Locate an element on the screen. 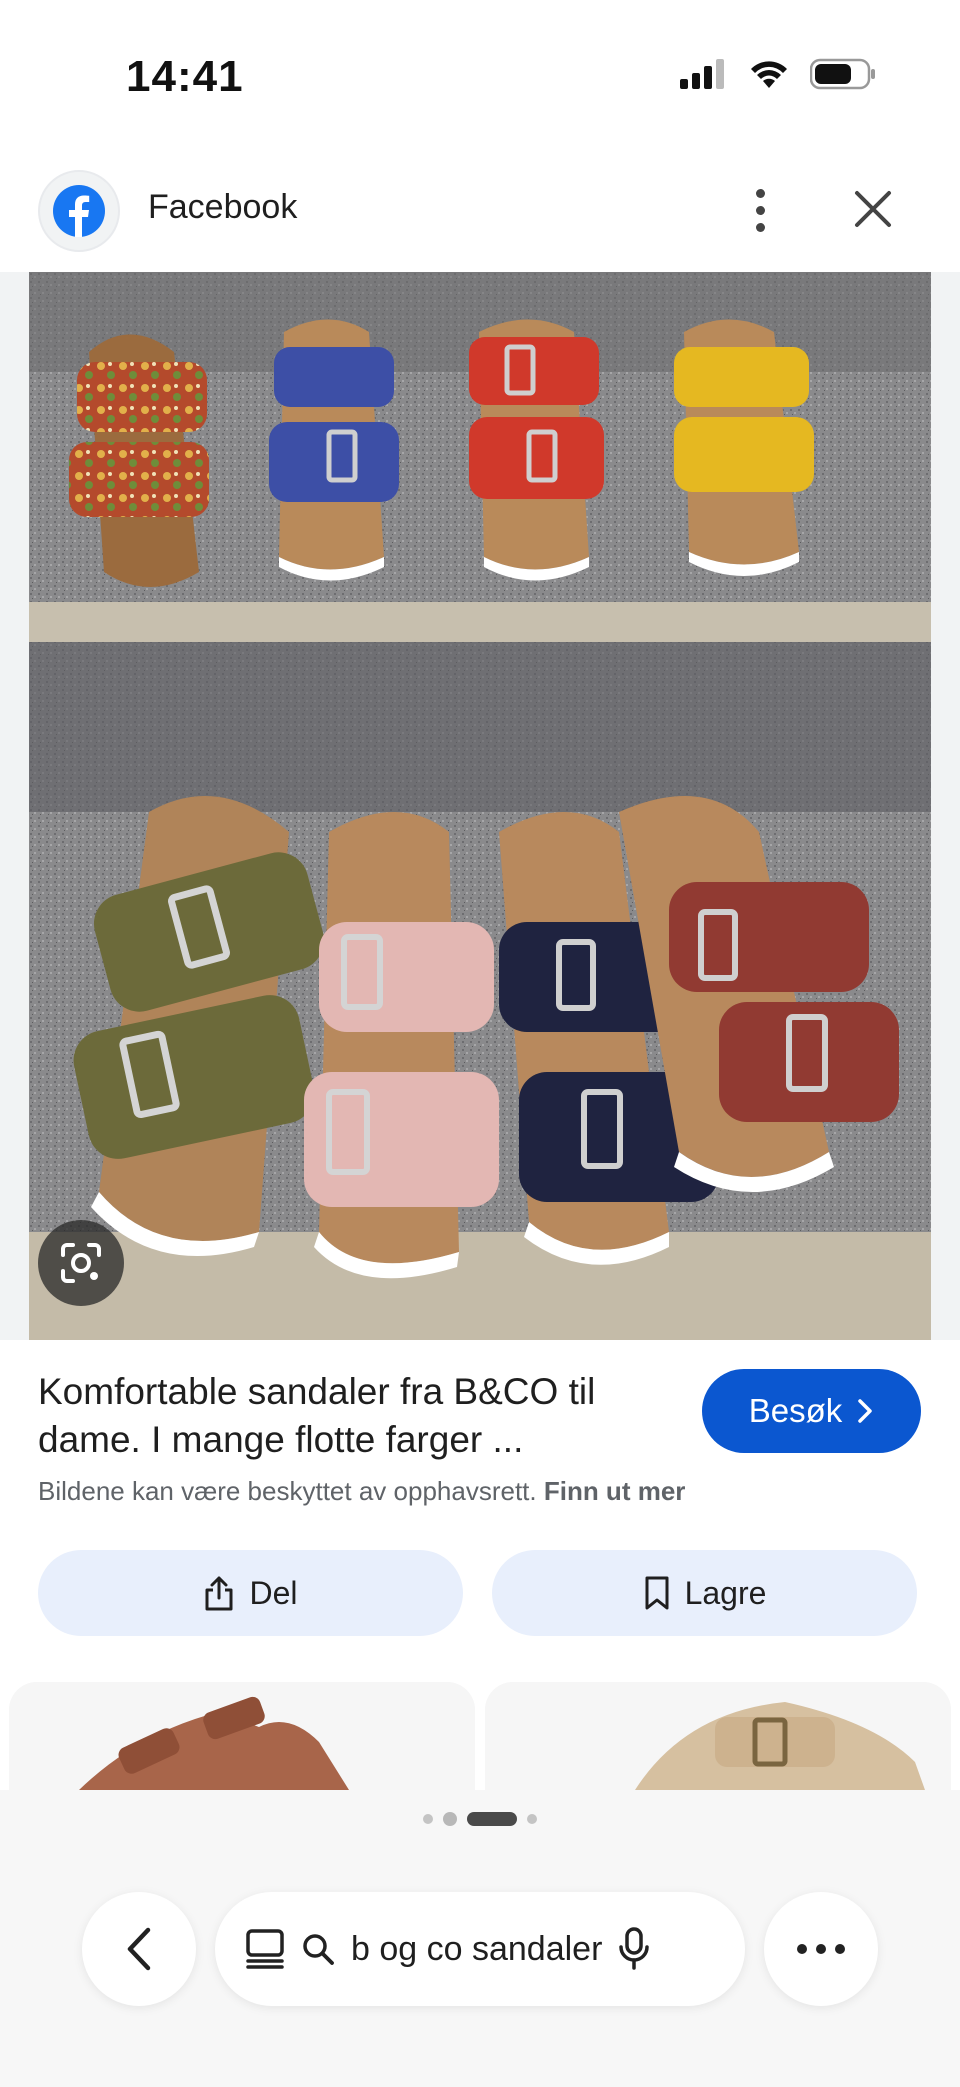 The height and width of the screenshot is (2087, 960). status-icons is located at coordinates (778, 76).